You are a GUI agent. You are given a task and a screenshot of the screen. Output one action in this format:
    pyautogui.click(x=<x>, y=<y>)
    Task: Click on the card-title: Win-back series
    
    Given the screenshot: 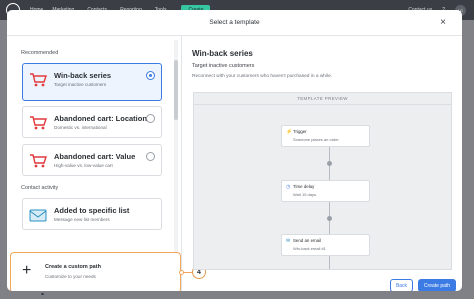 What is the action you would take?
    pyautogui.click(x=83, y=75)
    